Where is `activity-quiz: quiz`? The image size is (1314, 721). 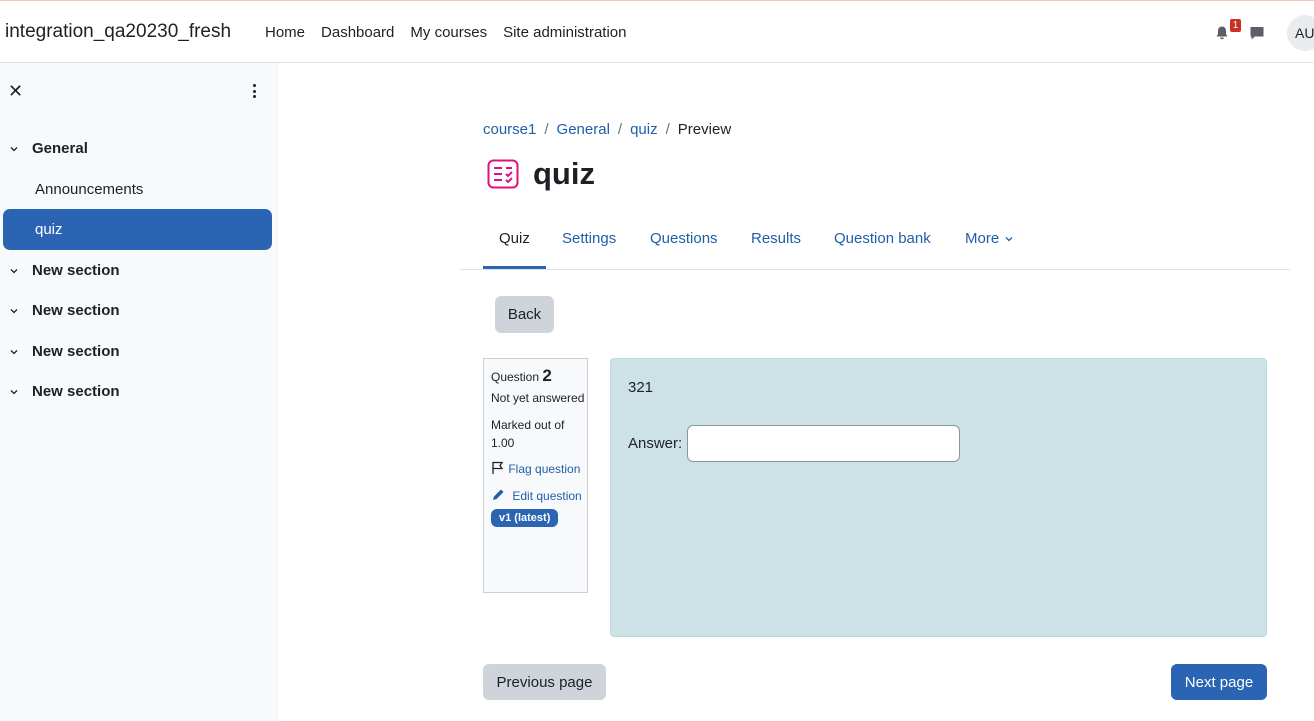
activity-quiz: quiz is located at coordinates (137, 229).